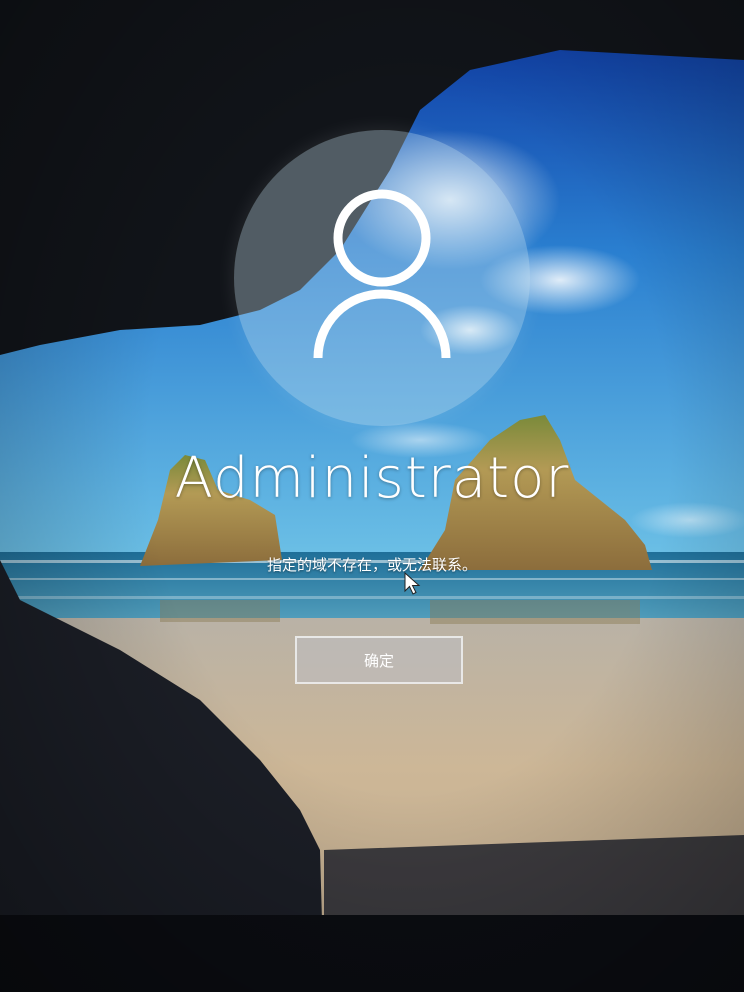 The width and height of the screenshot is (744, 992). I want to click on user-avatar-icon, so click(382, 274).